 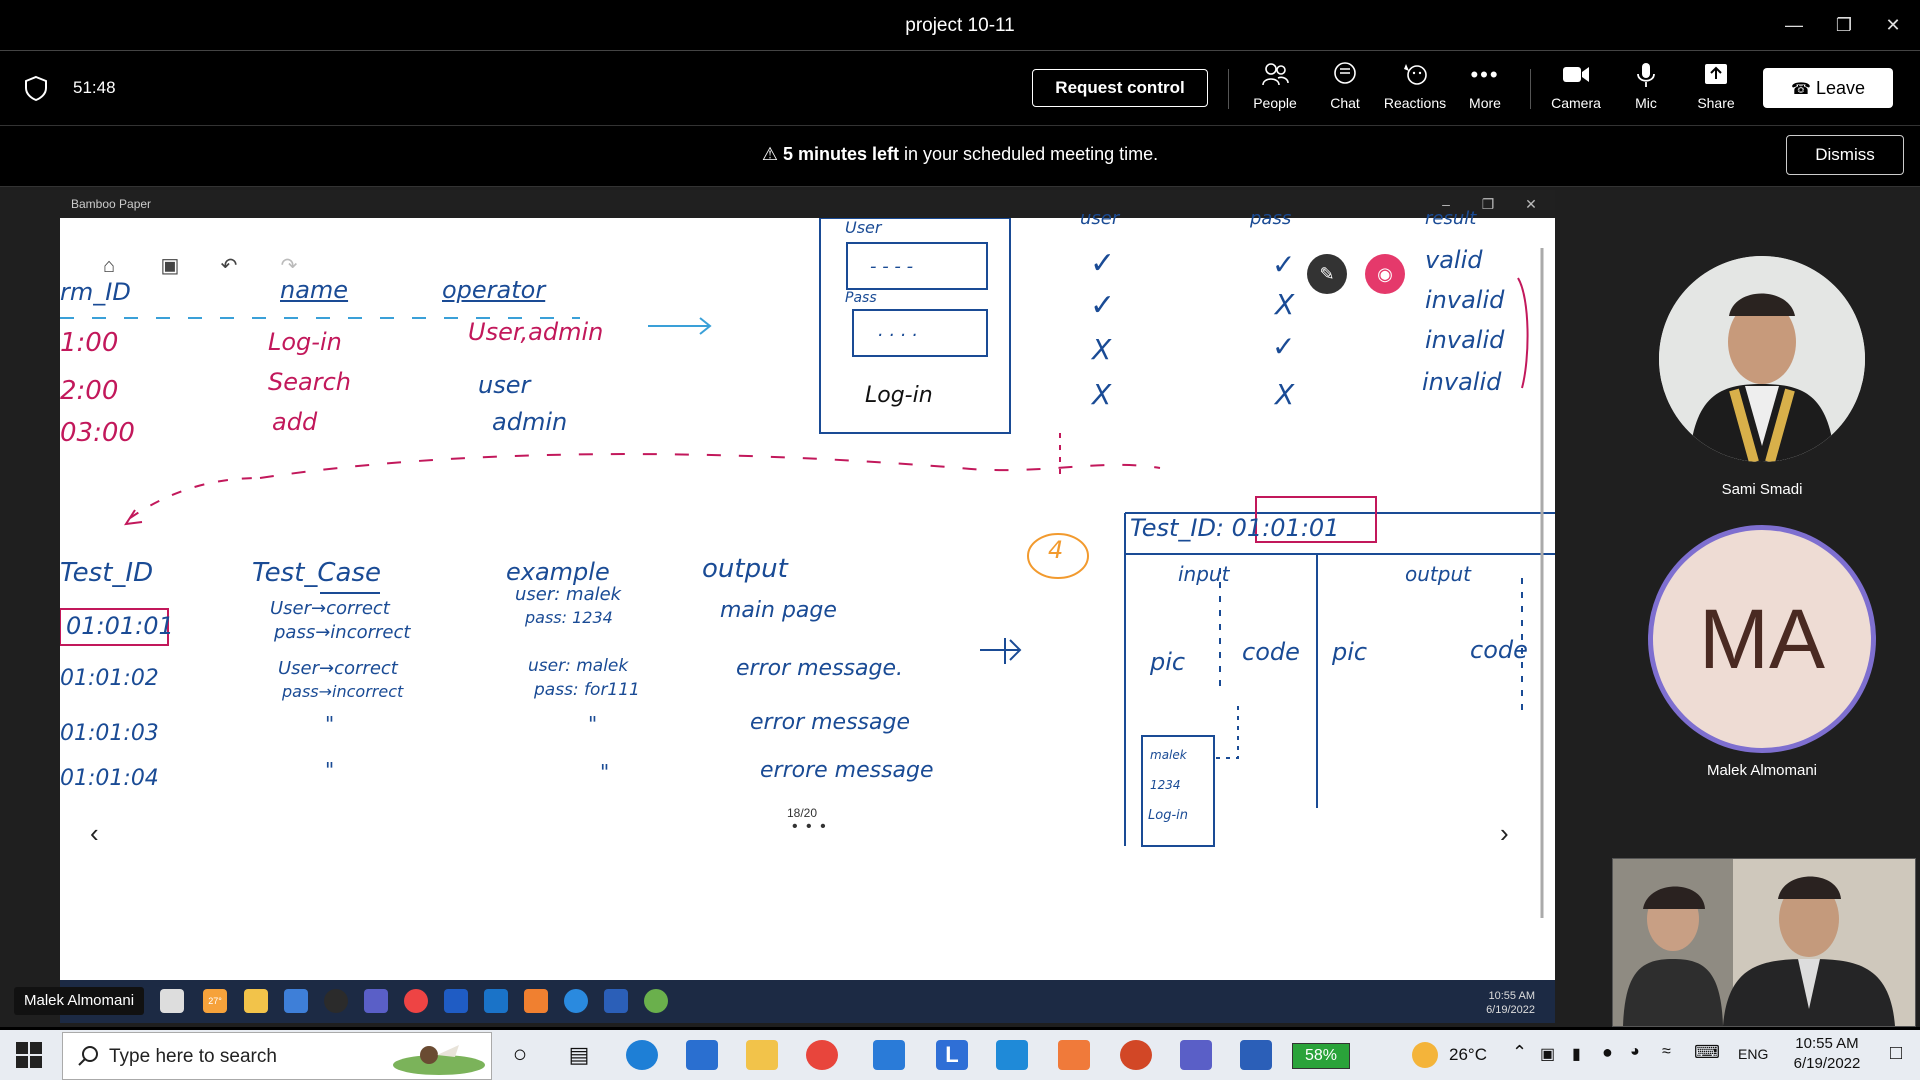 What do you see at coordinates (702, 1055) in the screenshot?
I see `mail-icon` at bounding box center [702, 1055].